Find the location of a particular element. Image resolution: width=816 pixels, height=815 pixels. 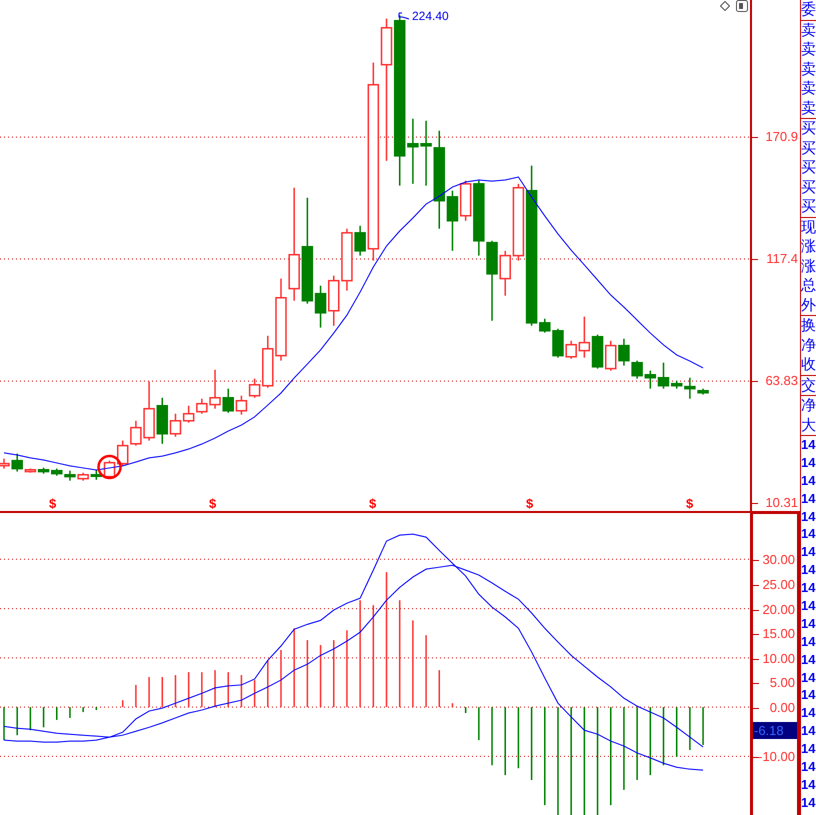

macd-axis-label: 30.00 is located at coordinates (778, 560).